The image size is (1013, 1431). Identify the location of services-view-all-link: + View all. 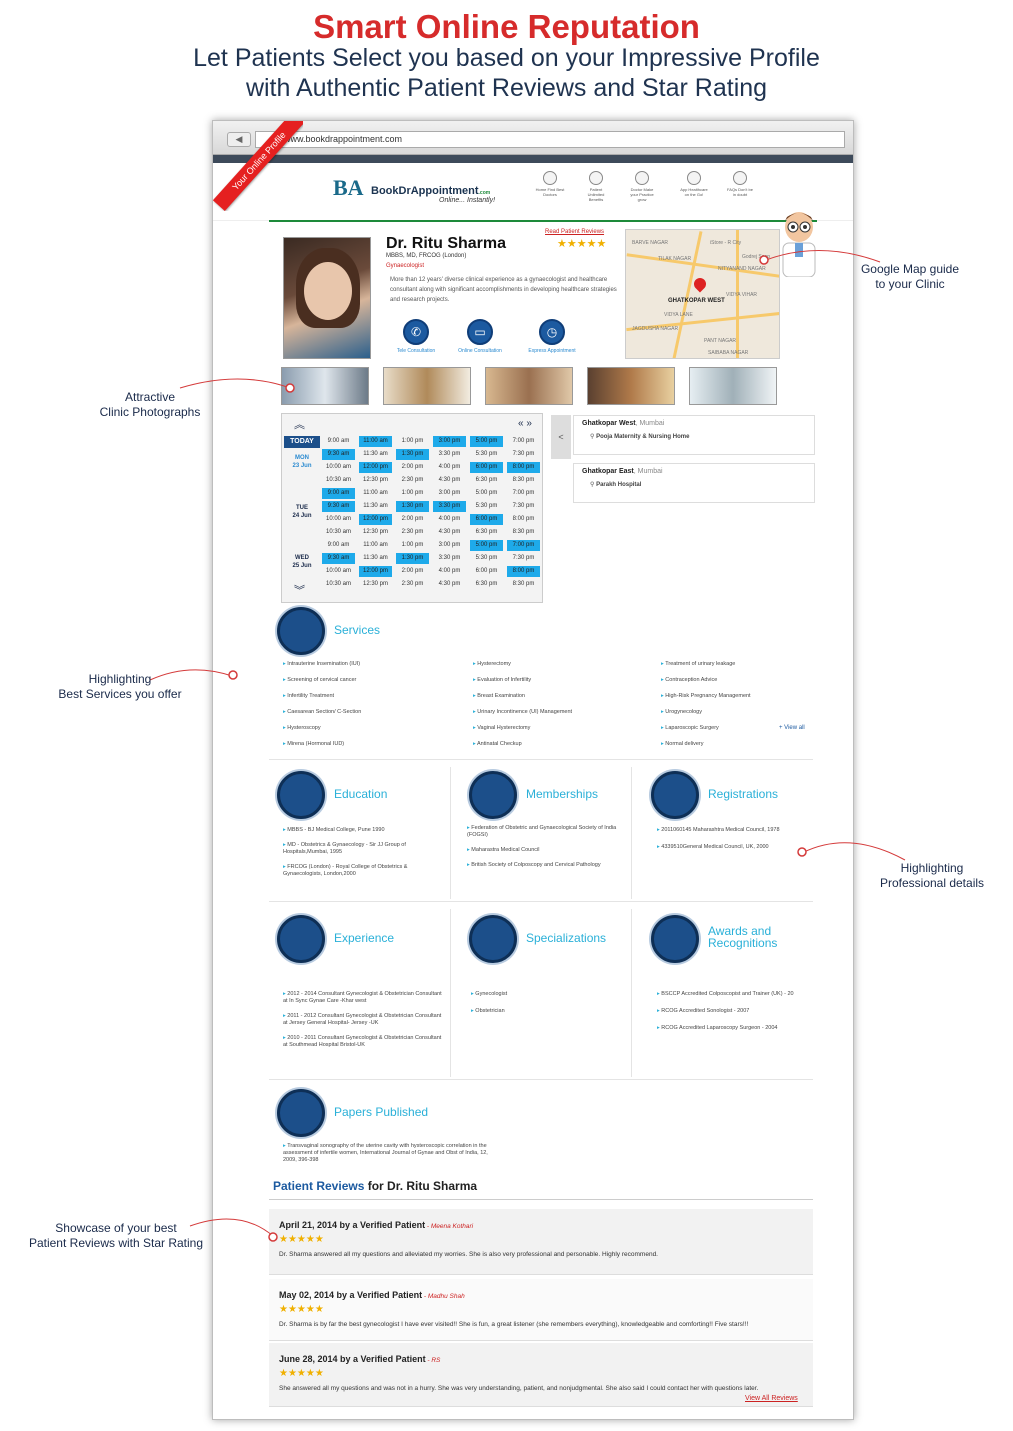
(792, 728).